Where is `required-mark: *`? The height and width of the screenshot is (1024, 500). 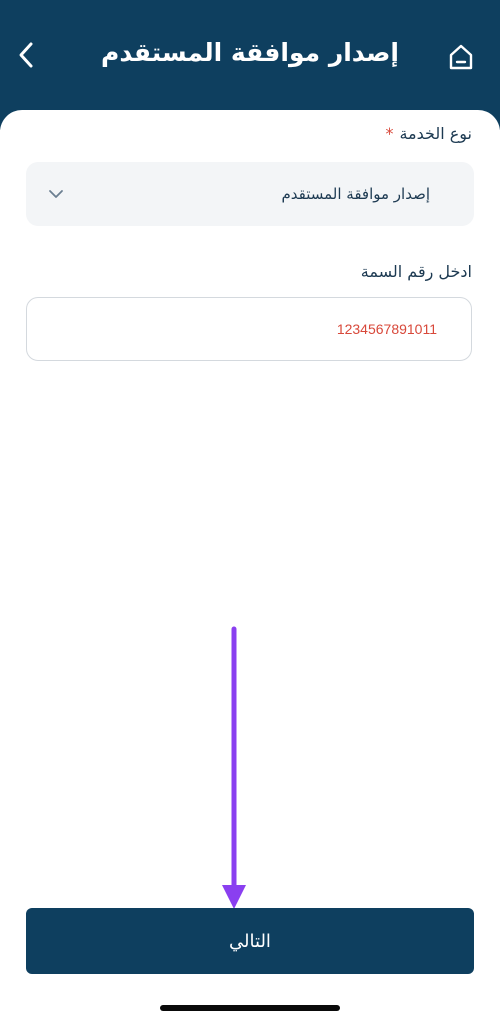 required-mark: * is located at coordinates (389, 133).